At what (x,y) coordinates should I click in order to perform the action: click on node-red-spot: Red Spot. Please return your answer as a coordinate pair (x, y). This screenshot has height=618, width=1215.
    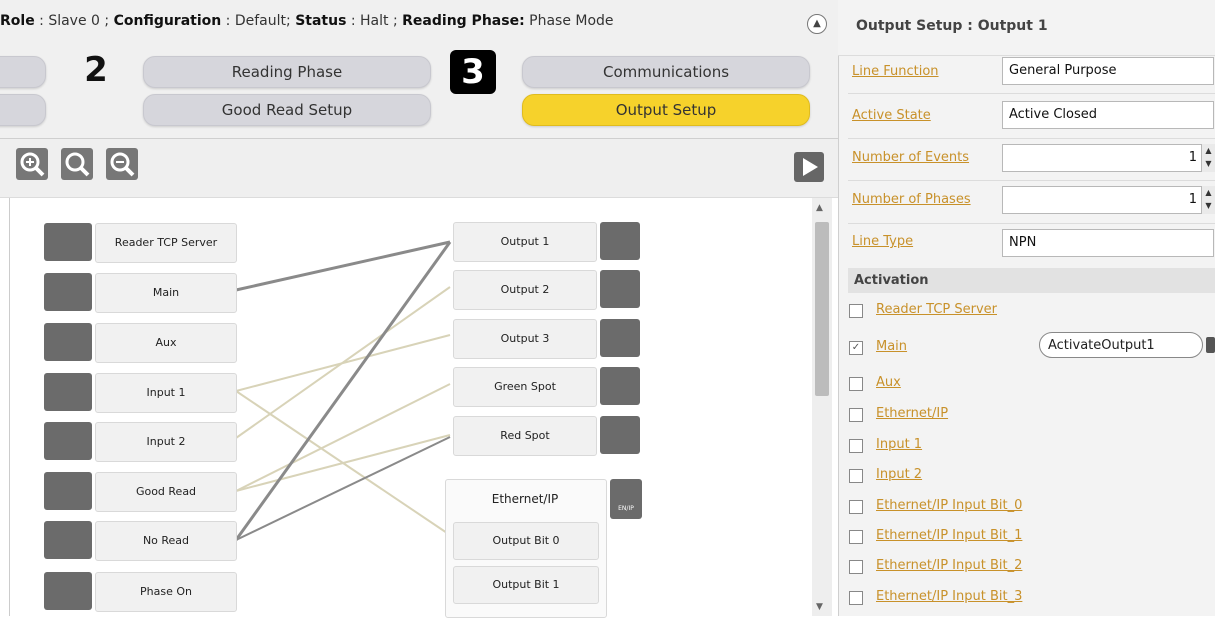
    Looking at the image, I should click on (525, 436).